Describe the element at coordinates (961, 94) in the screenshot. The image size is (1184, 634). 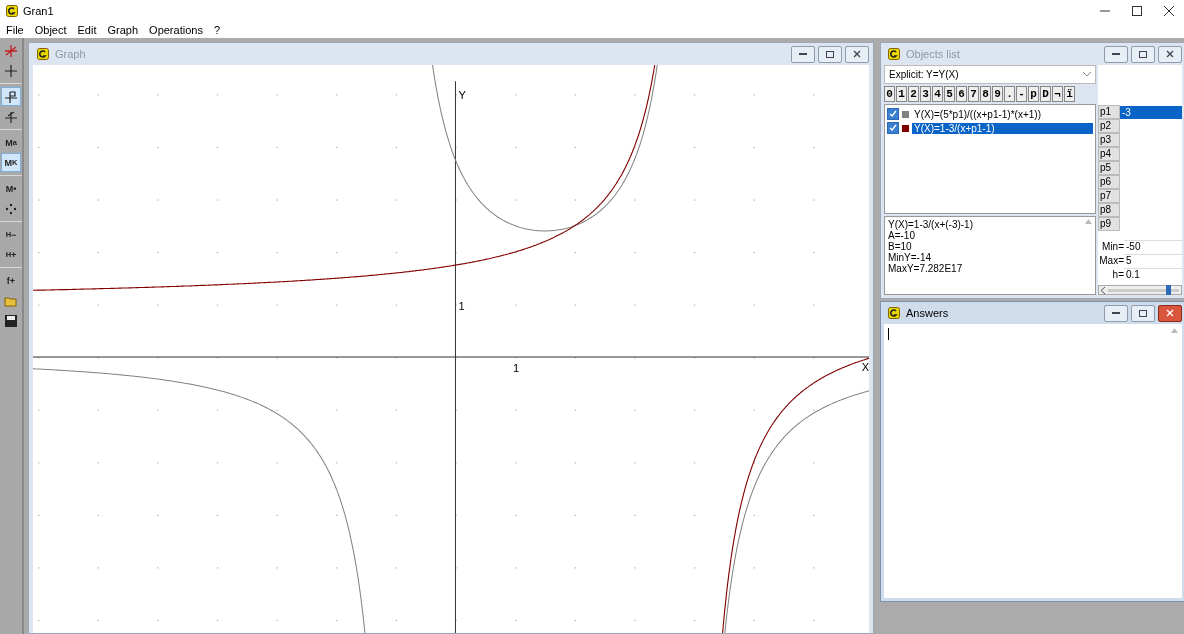
I see `key-button: 6` at that location.